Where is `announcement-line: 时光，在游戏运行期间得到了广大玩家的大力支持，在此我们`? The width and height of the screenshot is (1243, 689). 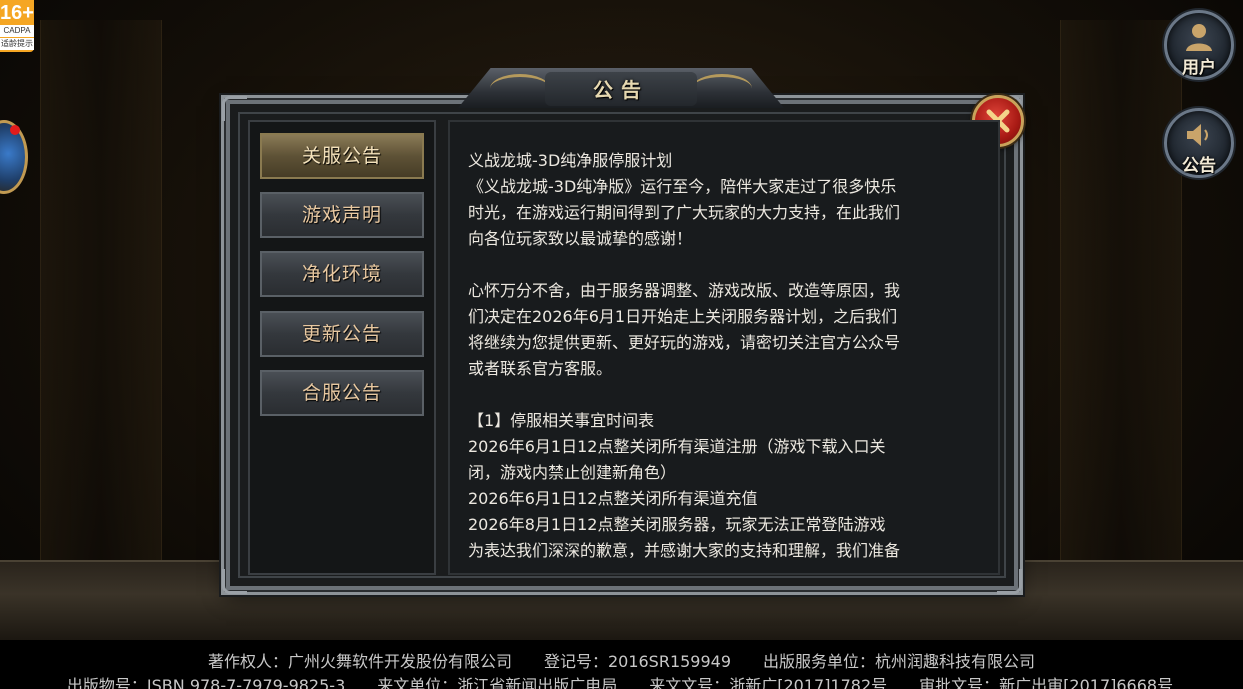
announcement-line: 时光，在游戏运行期间得到了广大玩家的大力支持，在此我们 is located at coordinates (684, 212).